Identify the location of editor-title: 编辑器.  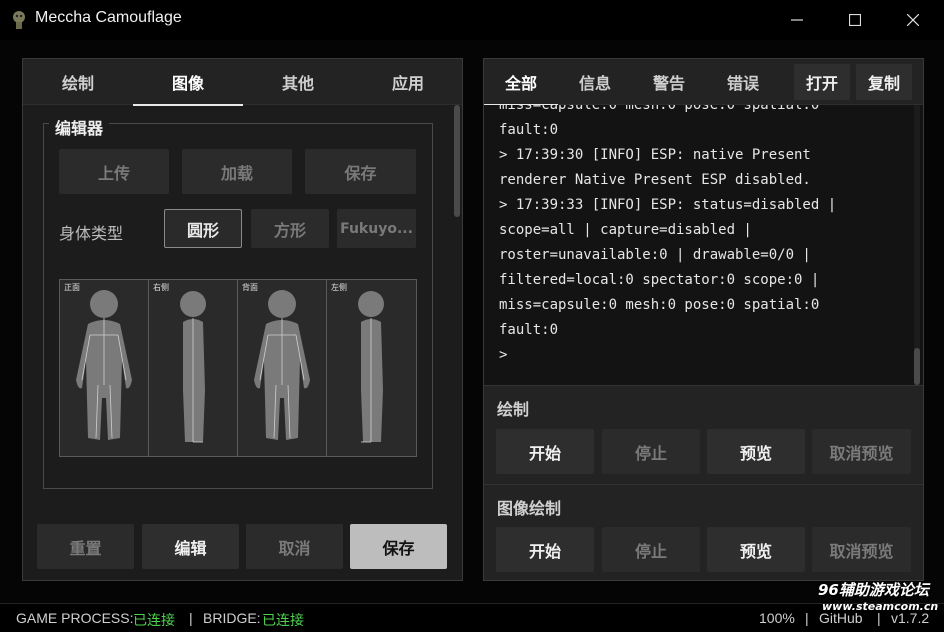
(79, 127).